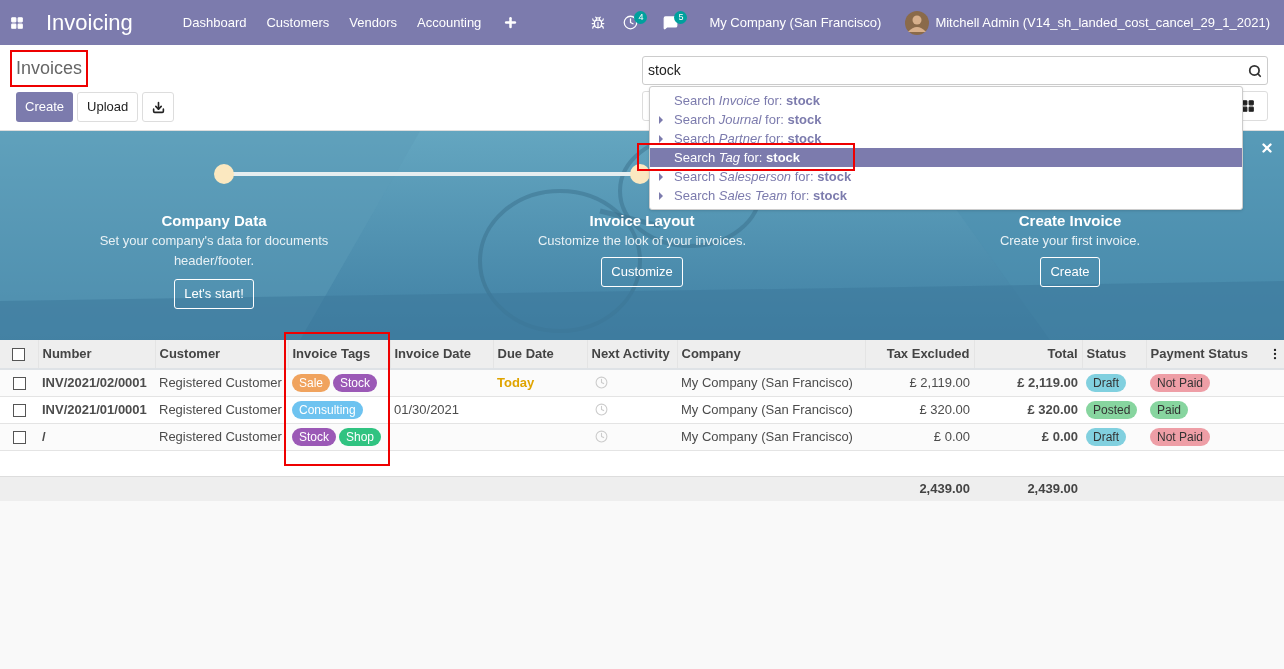 The height and width of the screenshot is (669, 1284). I want to click on table-cell: /, so click(44, 436).